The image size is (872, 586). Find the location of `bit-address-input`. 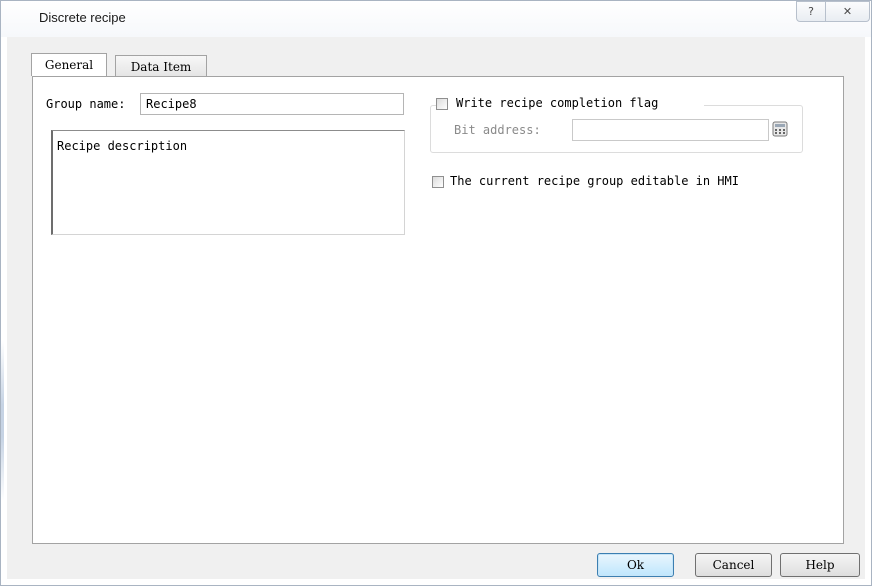

bit-address-input is located at coordinates (670, 130).